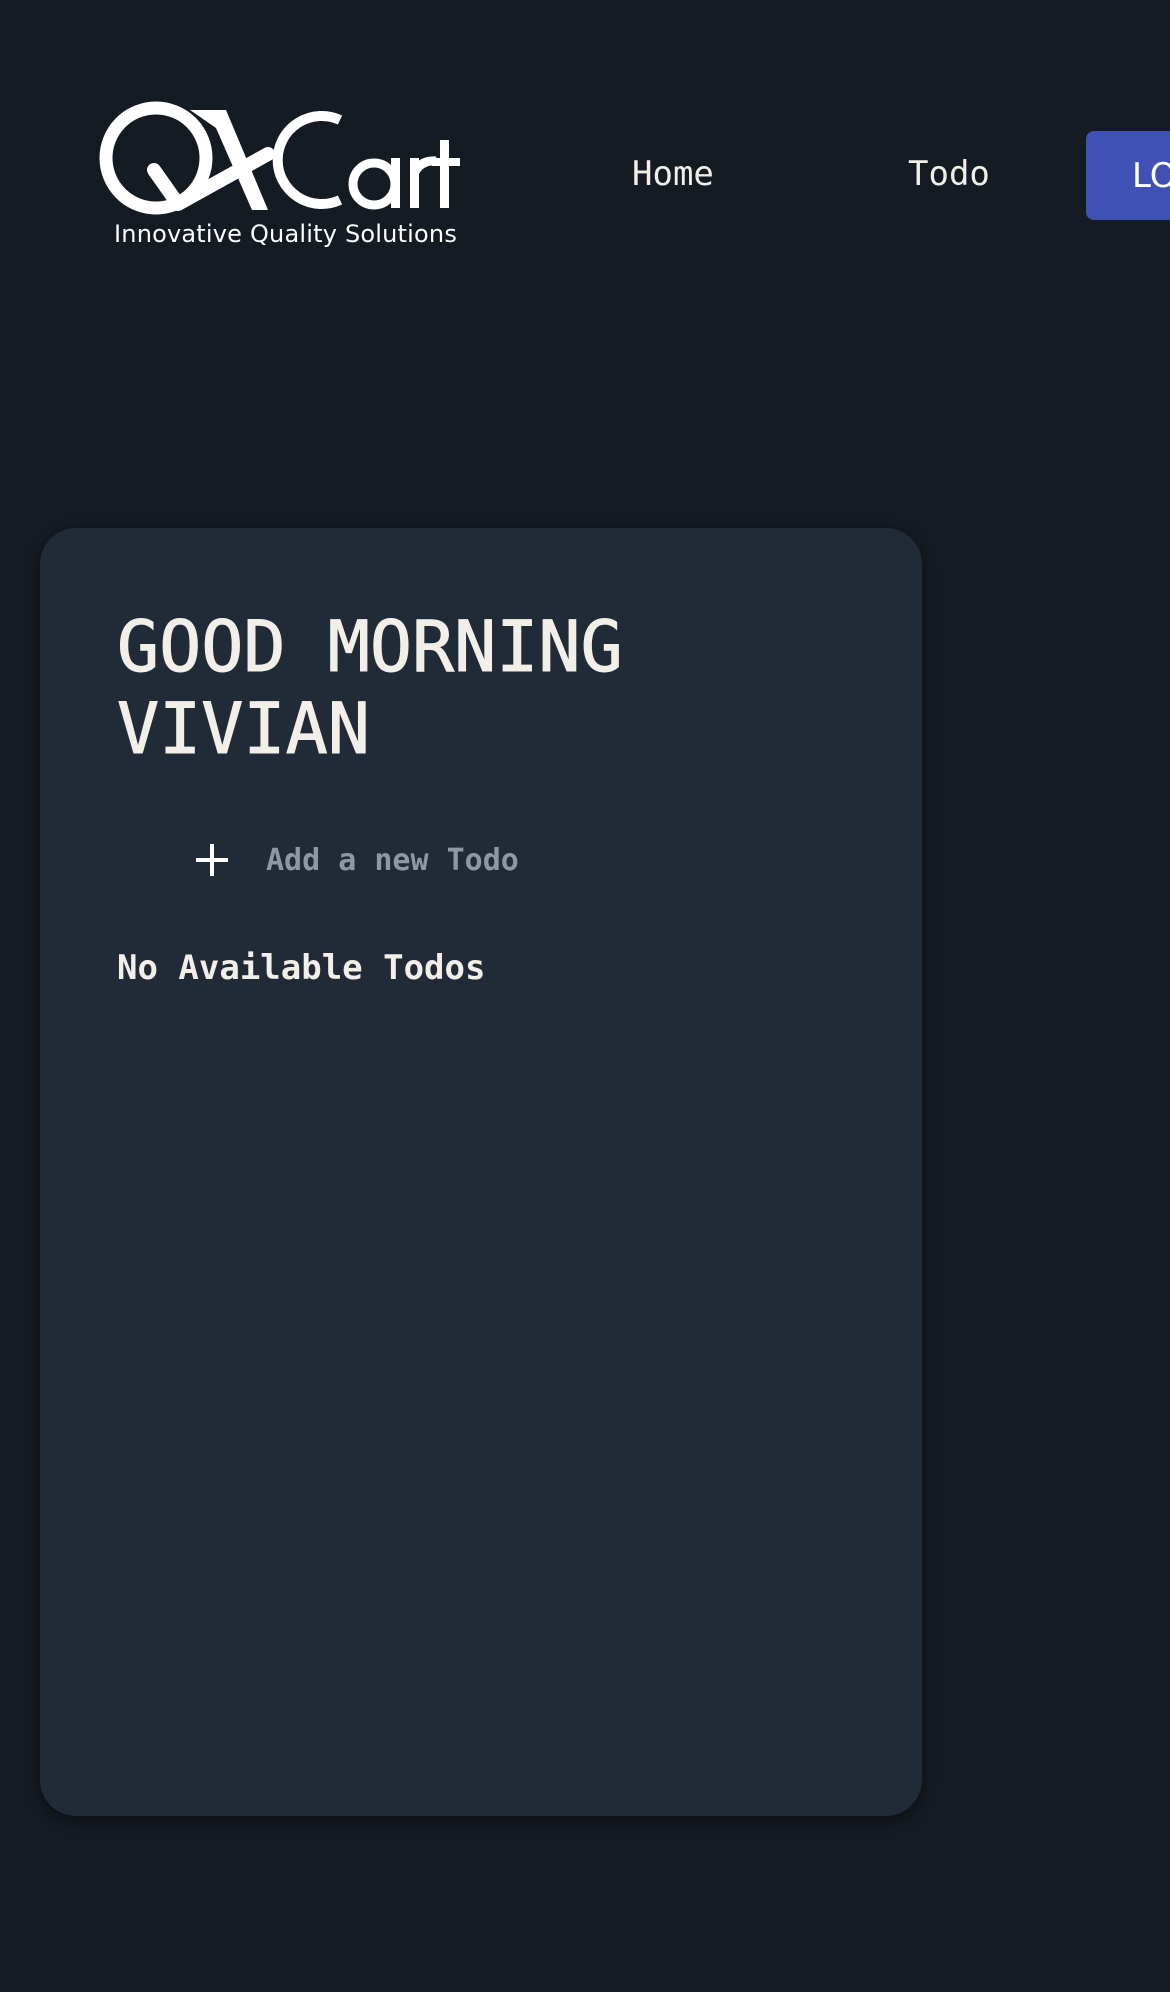 This screenshot has height=1992, width=1170. What do you see at coordinates (506, 860) in the screenshot?
I see `new-todo-input` at bounding box center [506, 860].